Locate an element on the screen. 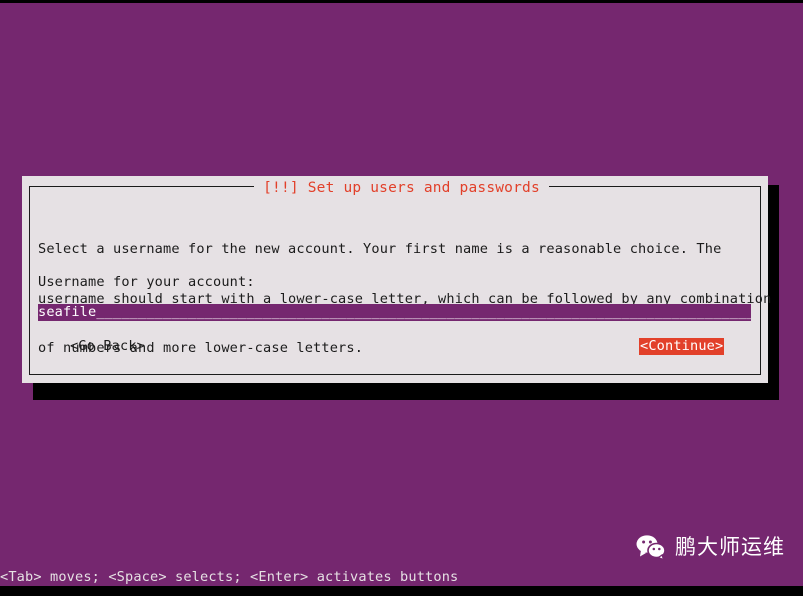 The height and width of the screenshot is (596, 803). watermark: 鹏大师运维 is located at coordinates (710, 547).